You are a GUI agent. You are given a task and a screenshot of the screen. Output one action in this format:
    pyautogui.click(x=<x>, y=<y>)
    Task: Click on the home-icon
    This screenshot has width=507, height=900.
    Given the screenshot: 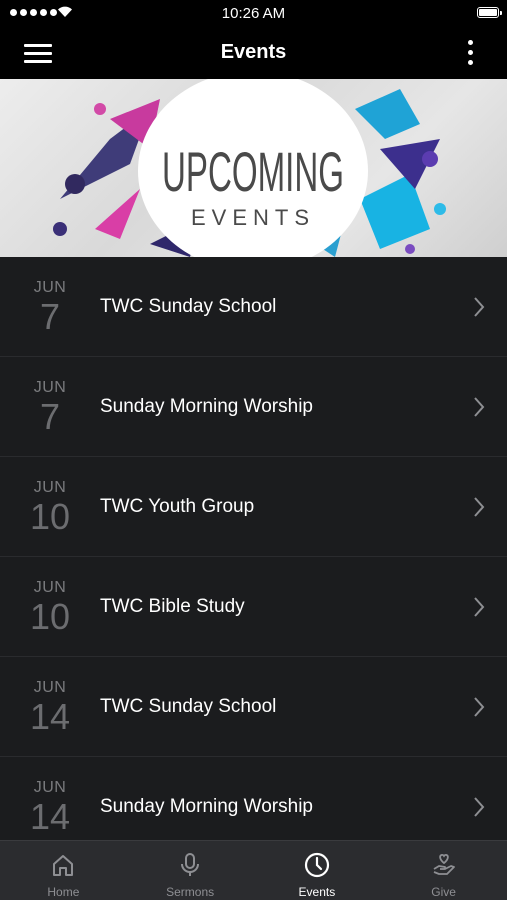 What is the action you would take?
    pyautogui.click(x=63, y=865)
    